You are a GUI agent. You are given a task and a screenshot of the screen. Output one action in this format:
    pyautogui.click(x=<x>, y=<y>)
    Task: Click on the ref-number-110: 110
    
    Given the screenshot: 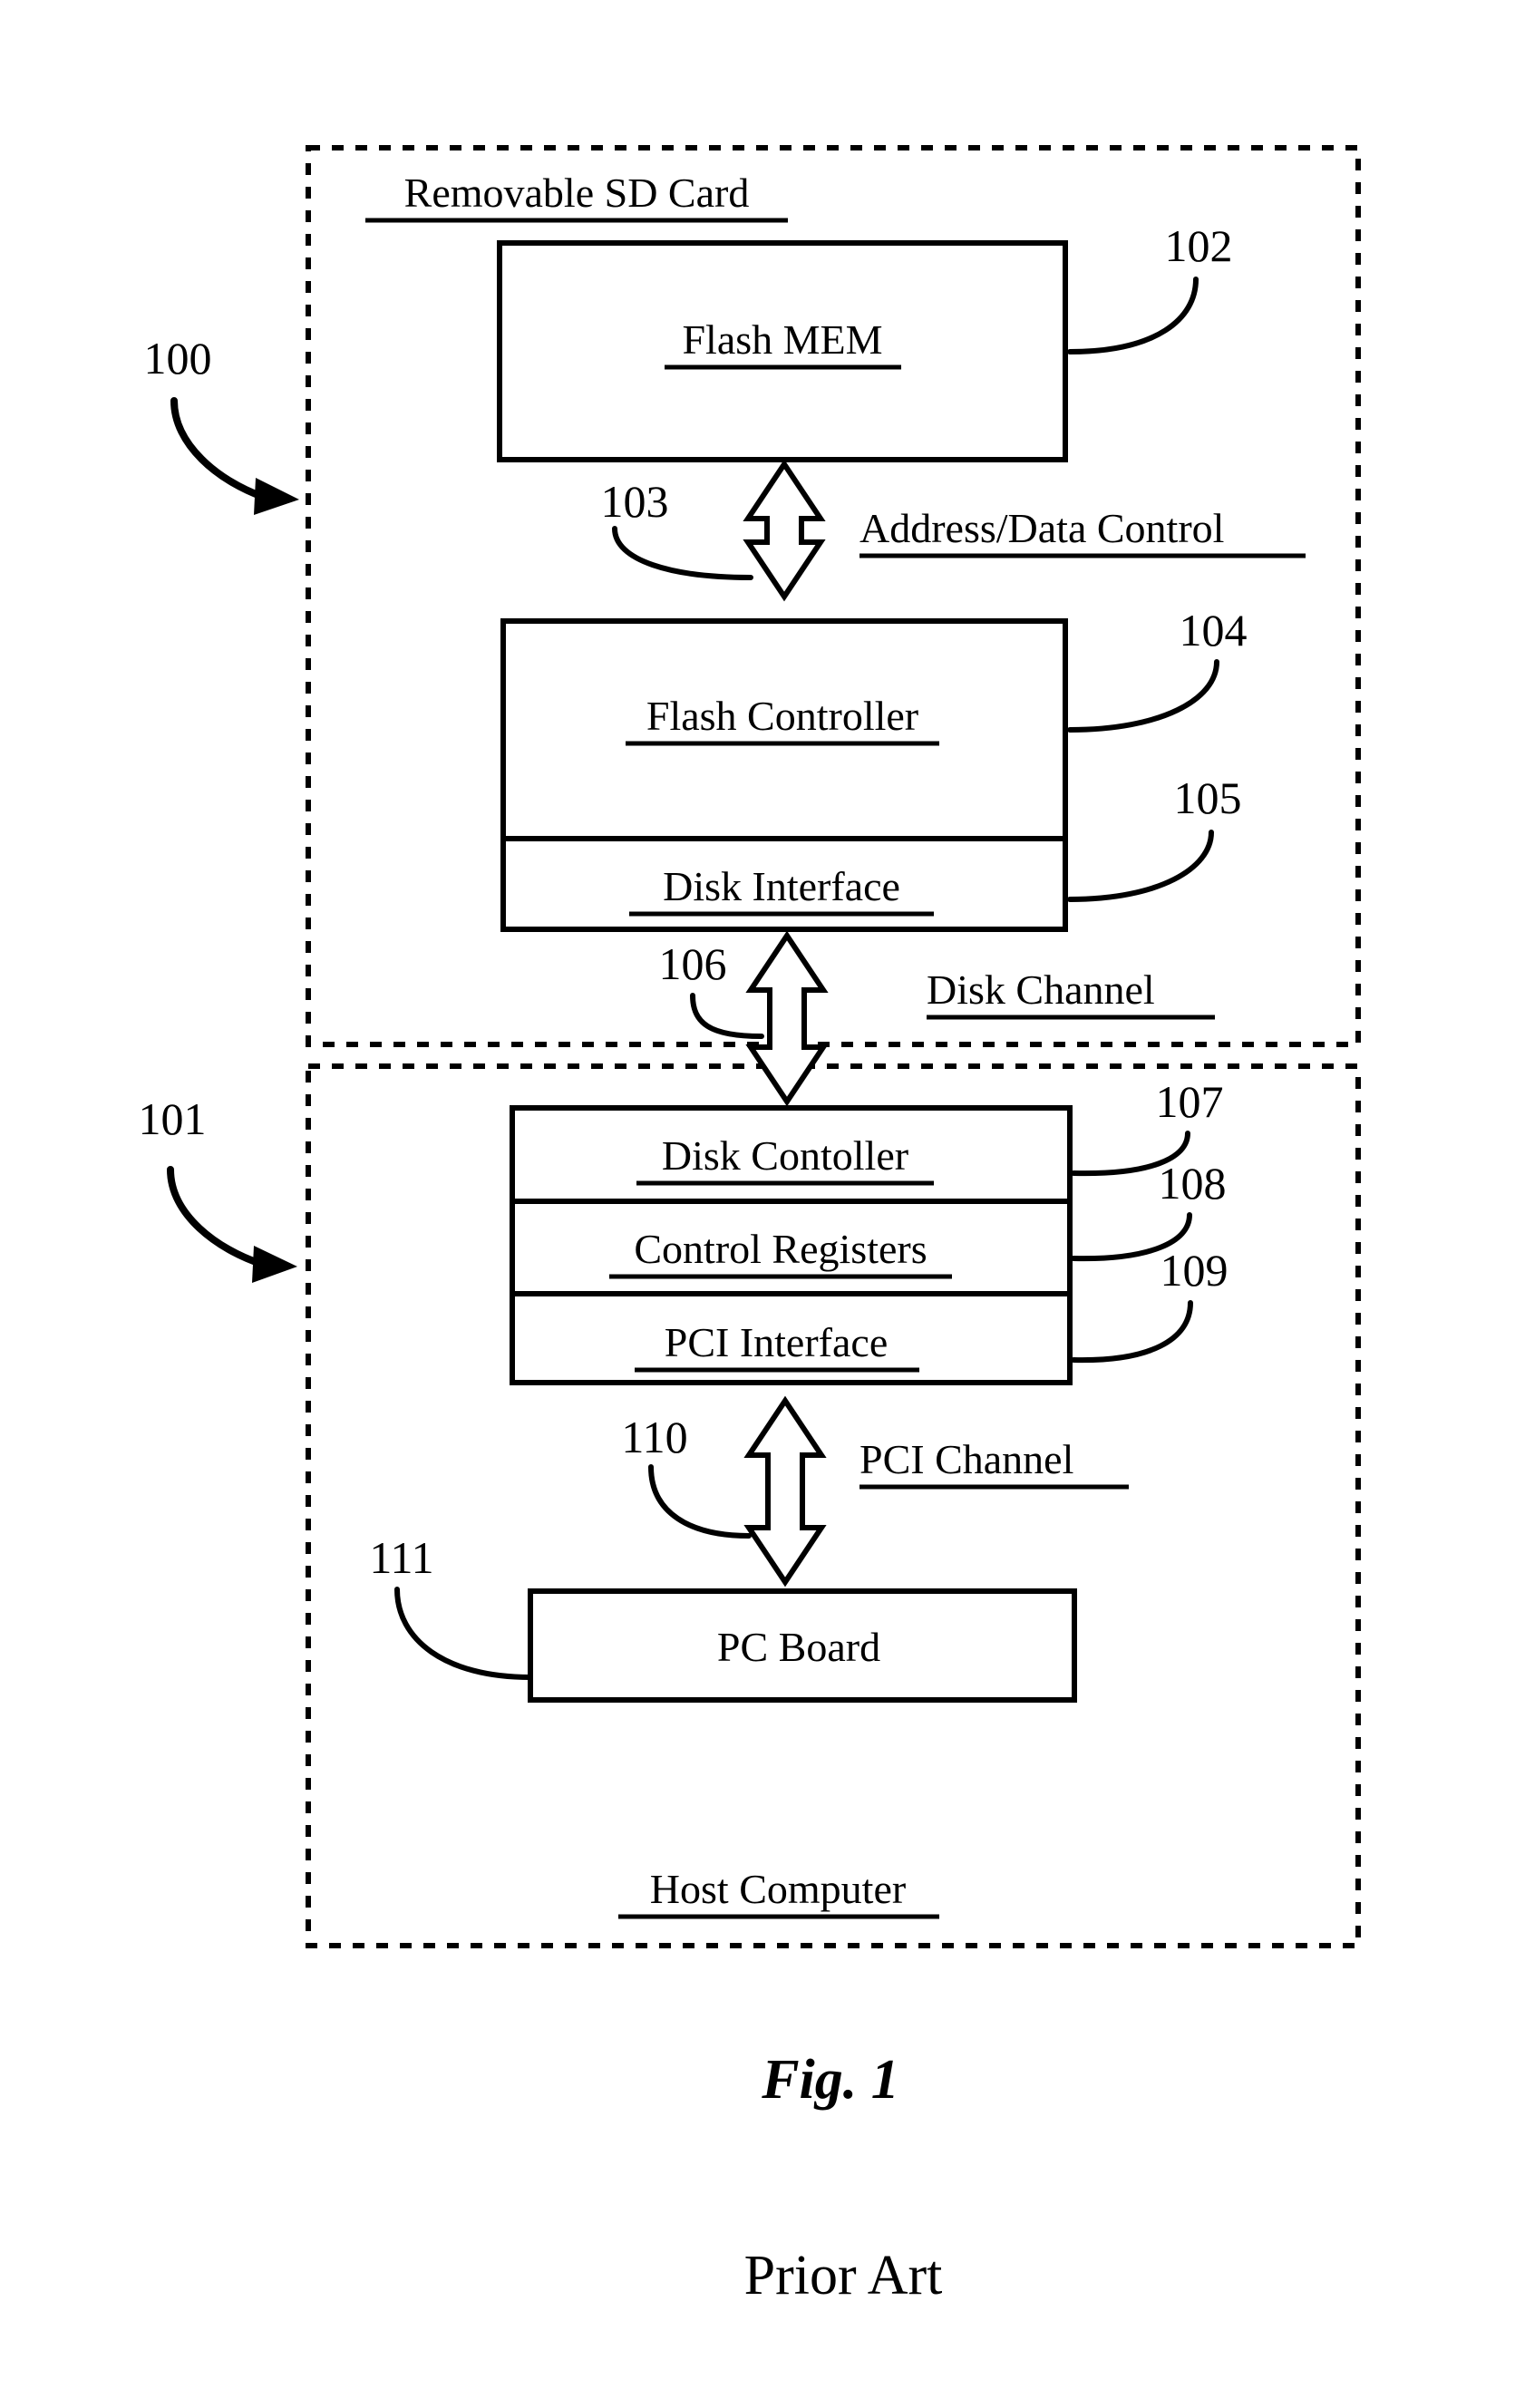 What is the action you would take?
    pyautogui.click(x=654, y=1437)
    